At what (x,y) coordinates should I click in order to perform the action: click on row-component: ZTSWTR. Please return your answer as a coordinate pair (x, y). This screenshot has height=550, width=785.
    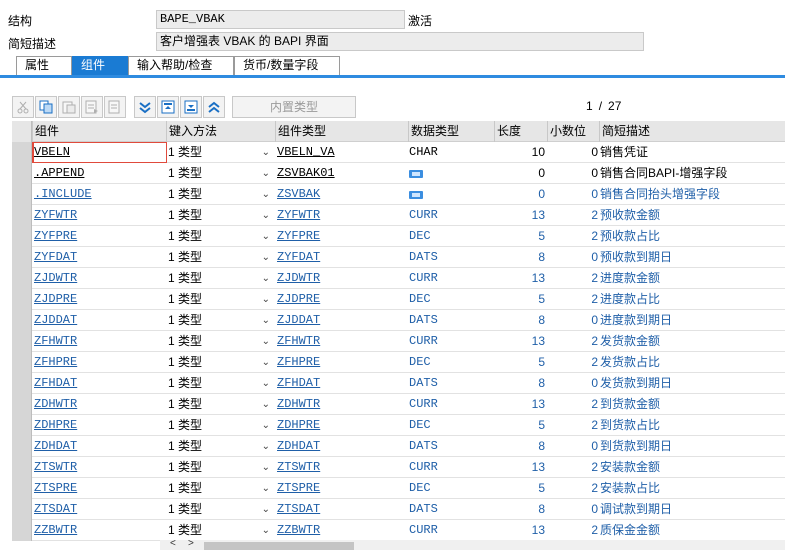
    Looking at the image, I should click on (98, 467).